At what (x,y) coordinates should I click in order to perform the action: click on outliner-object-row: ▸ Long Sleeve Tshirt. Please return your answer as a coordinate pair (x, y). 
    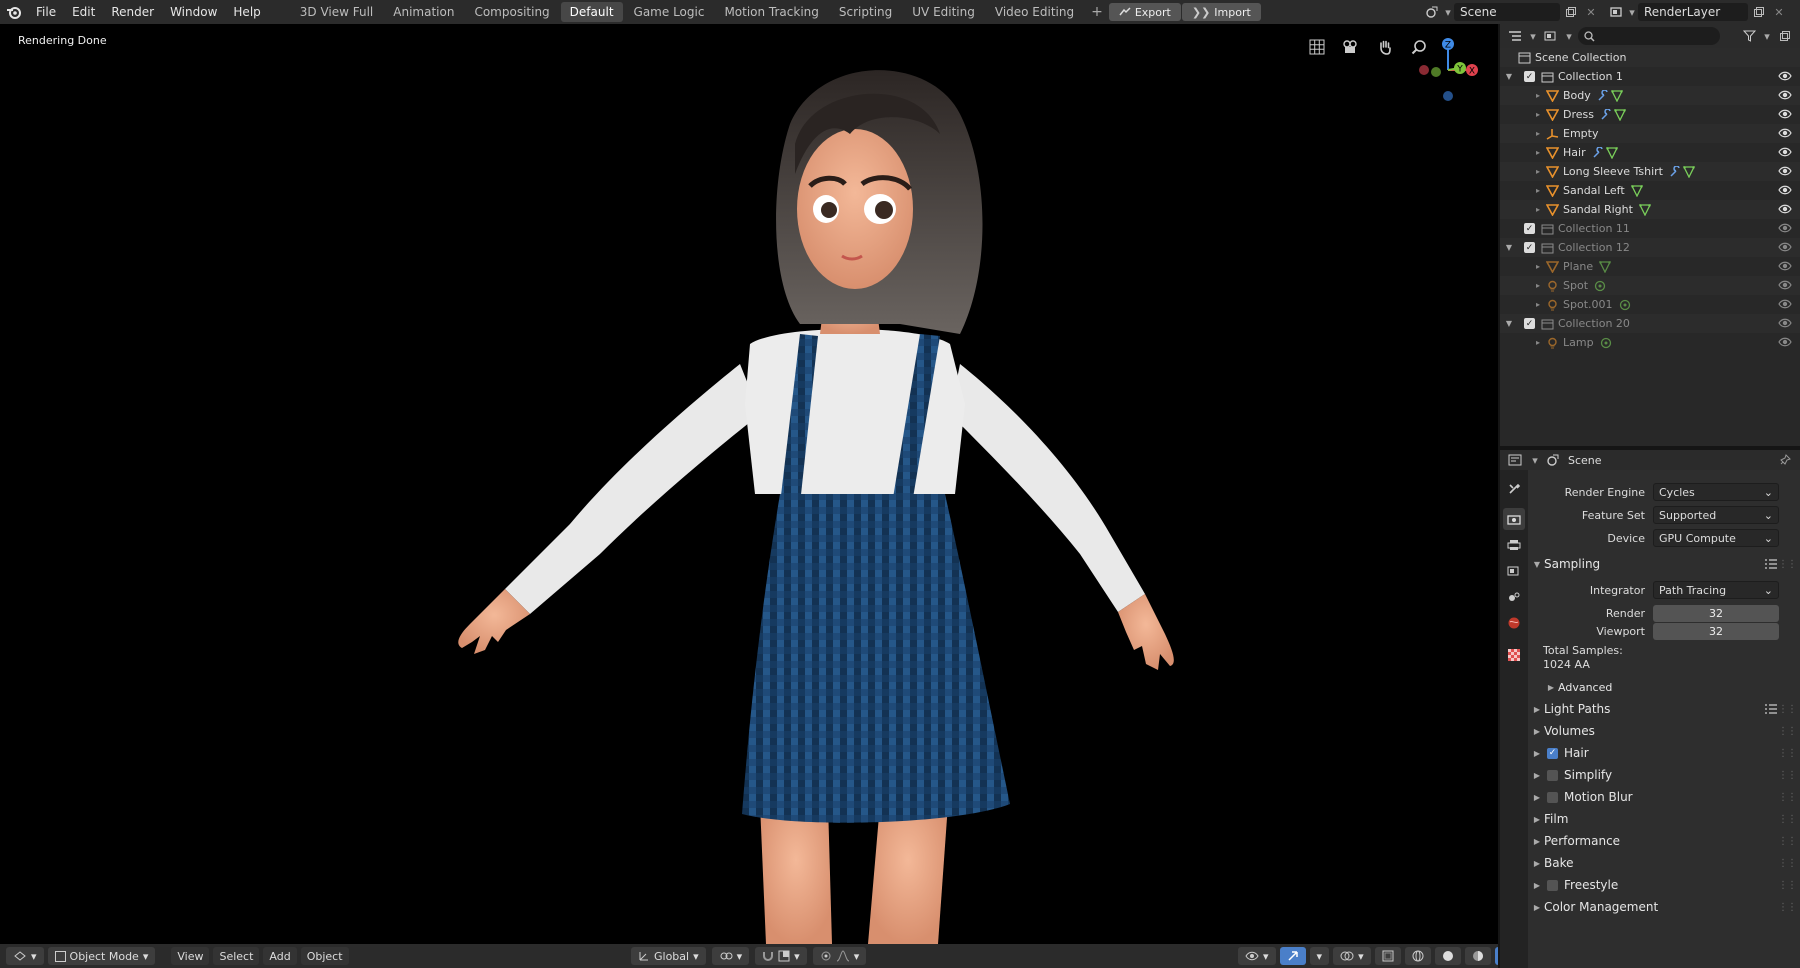
    Looking at the image, I should click on (1650, 171).